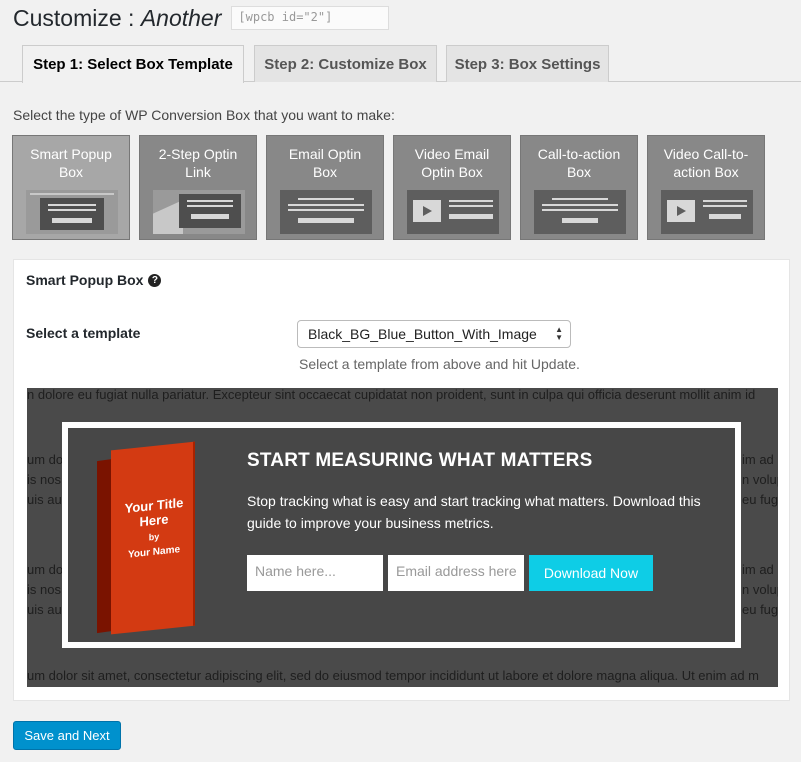 The height and width of the screenshot is (762, 801). I want to click on select-arrows-icon: ▲ ▼, so click(559, 333).